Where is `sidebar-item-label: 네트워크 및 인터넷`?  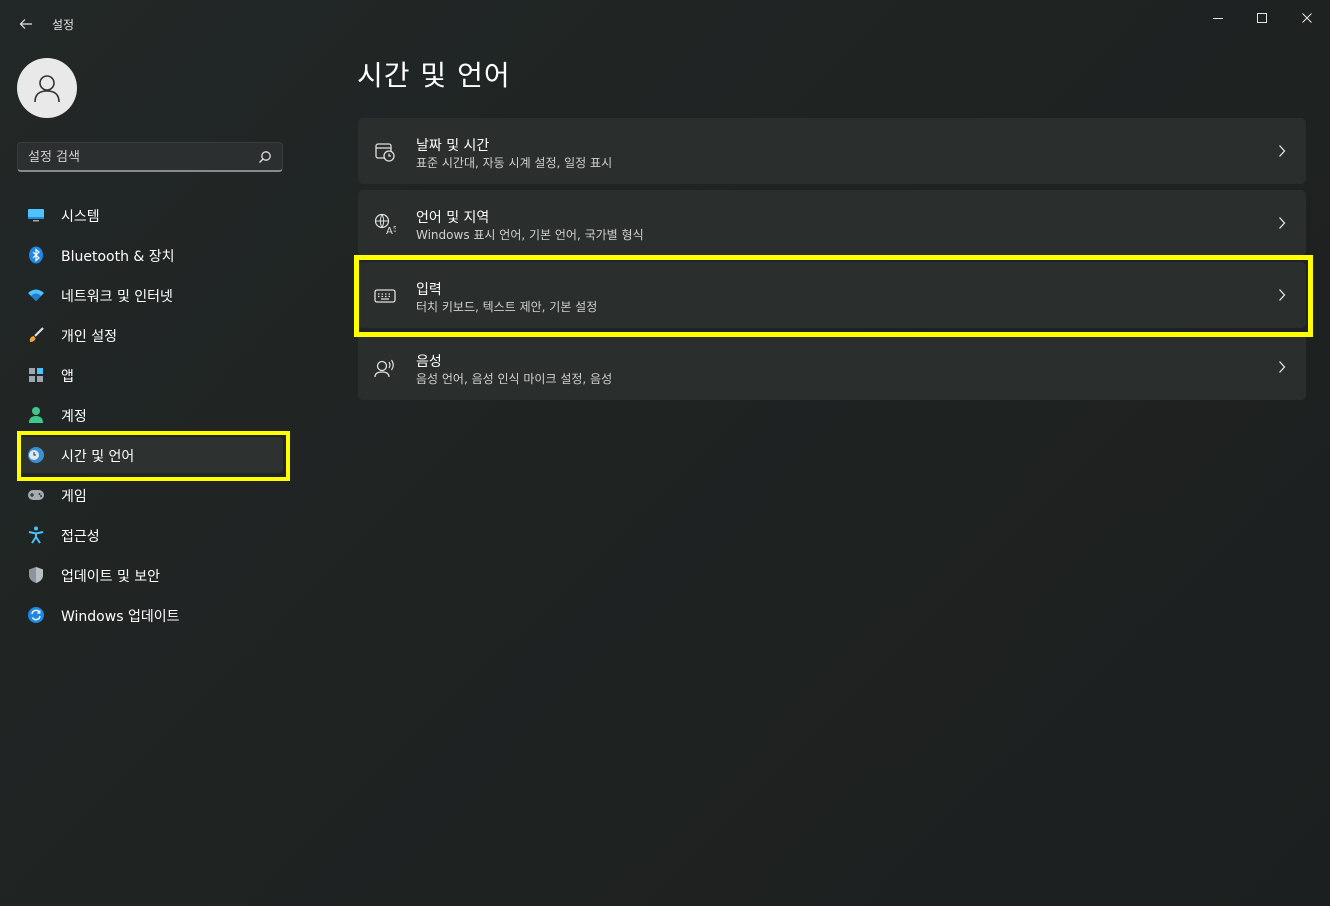 sidebar-item-label: 네트워크 및 인터넷 is located at coordinates (117, 297).